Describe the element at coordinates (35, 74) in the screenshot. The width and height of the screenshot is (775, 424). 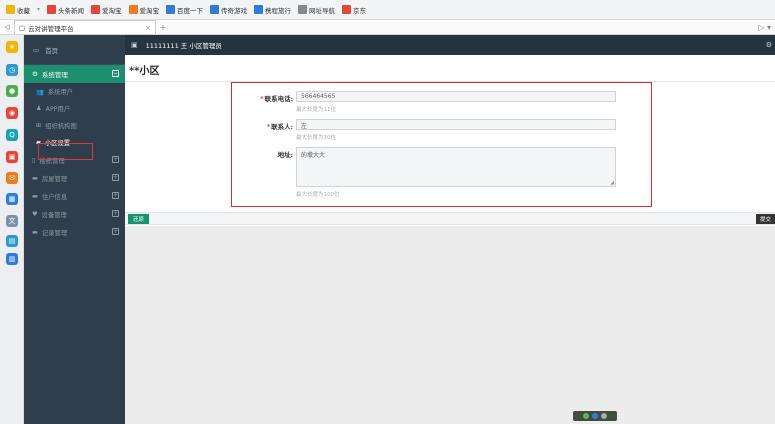
I see `gears-icon: ⚙` at that location.